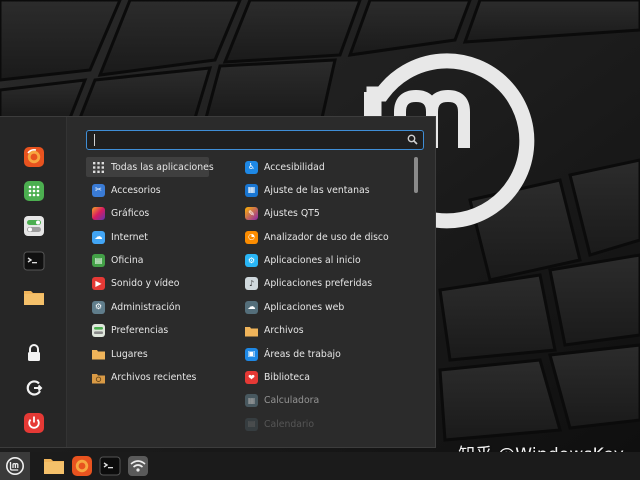 This screenshot has height=480, width=640. Describe the element at coordinates (127, 261) in the screenshot. I see `category-label: Oficina` at that location.